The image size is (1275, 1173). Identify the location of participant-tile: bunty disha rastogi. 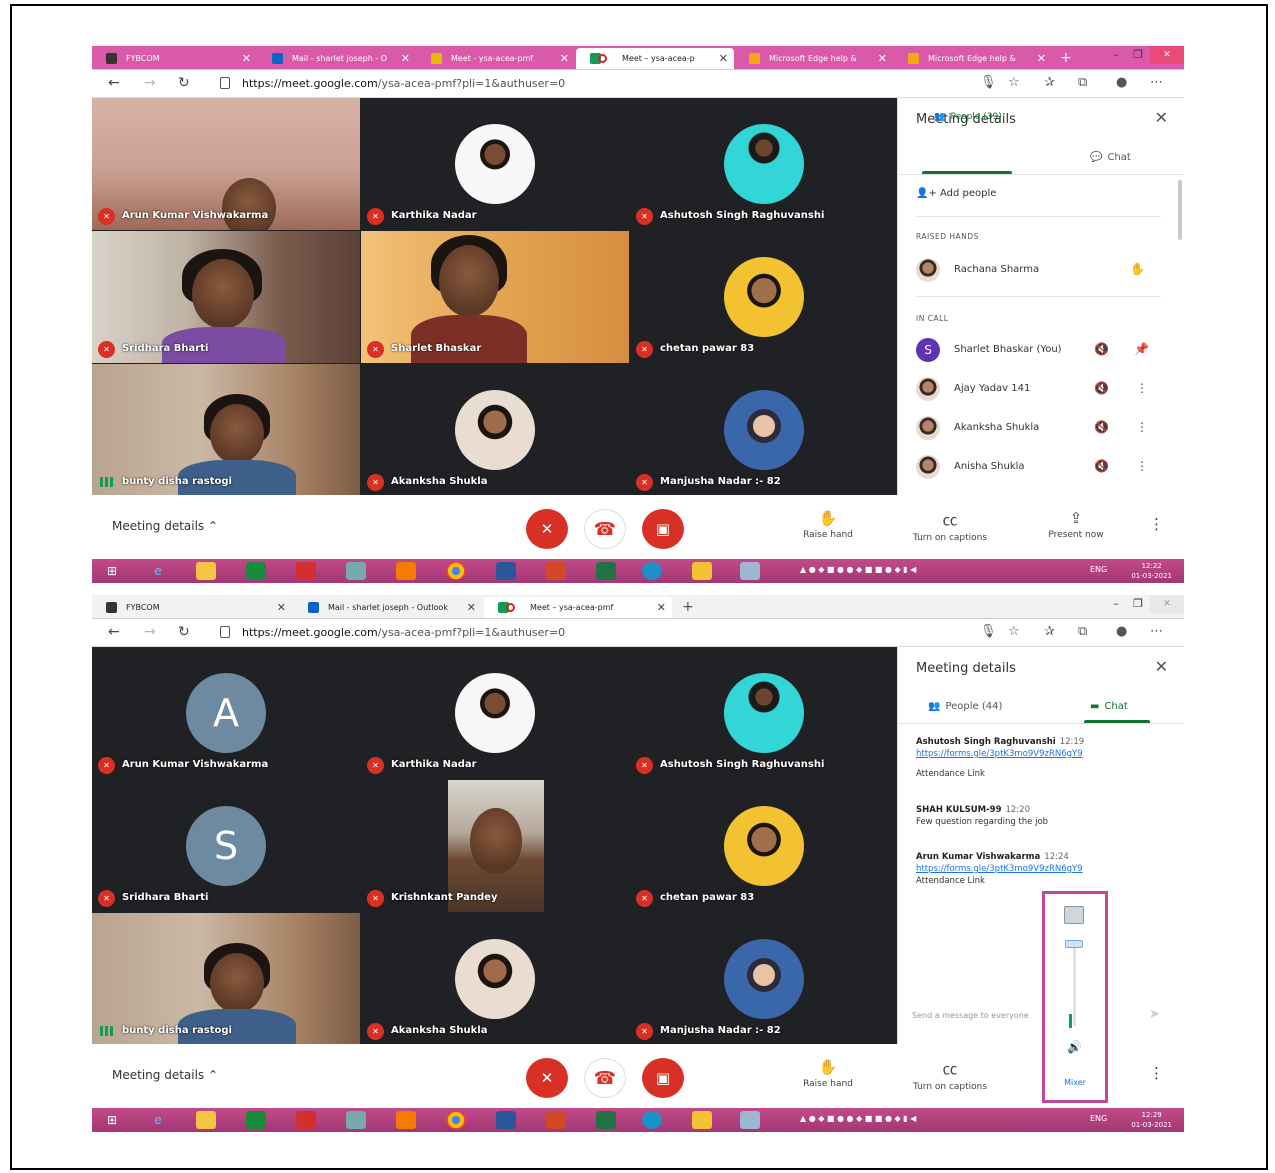
(226, 979).